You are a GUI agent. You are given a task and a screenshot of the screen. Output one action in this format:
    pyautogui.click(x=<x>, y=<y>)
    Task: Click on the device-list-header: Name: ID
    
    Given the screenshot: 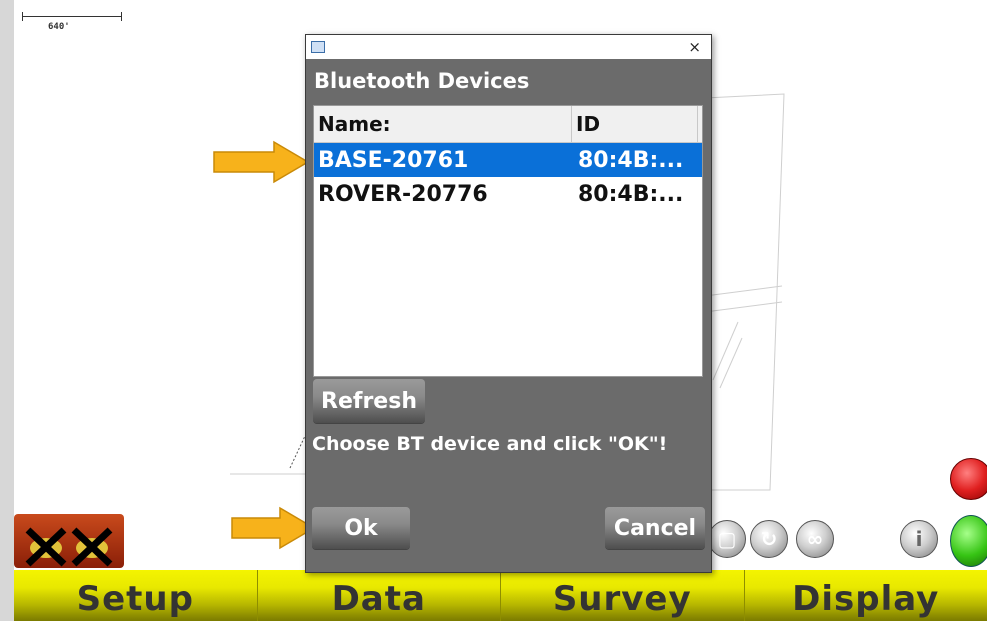 What is the action you would take?
    pyautogui.click(x=508, y=124)
    